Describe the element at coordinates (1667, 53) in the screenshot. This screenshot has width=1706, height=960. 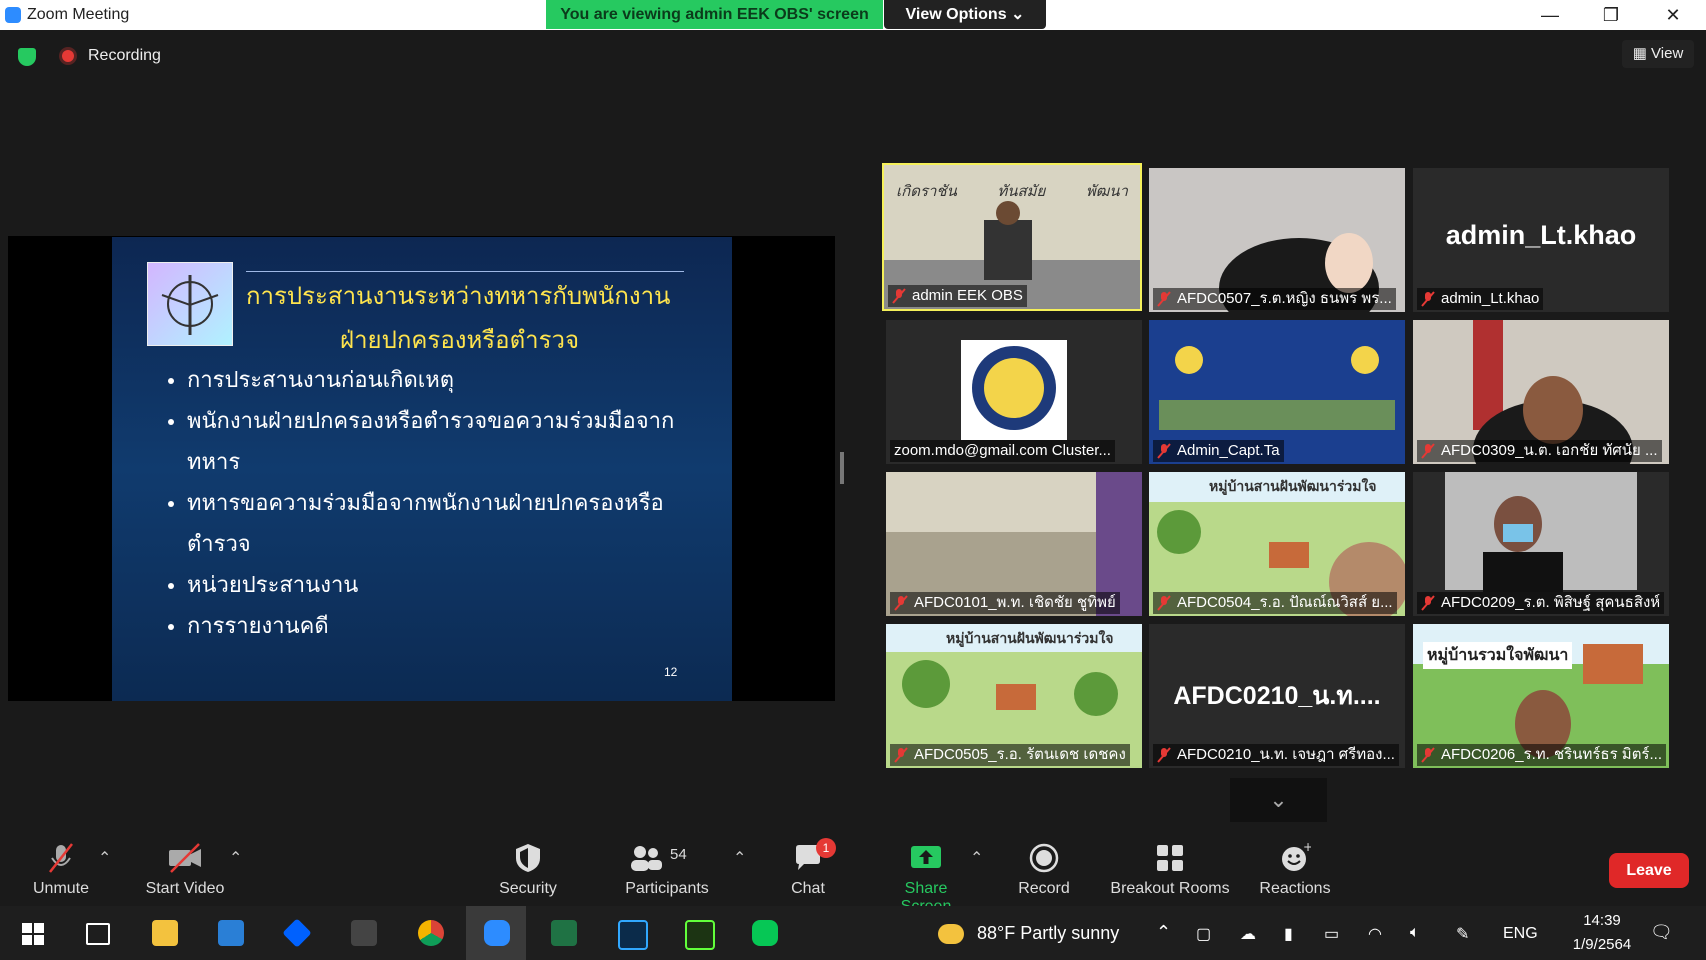
I see `view-label: View` at that location.